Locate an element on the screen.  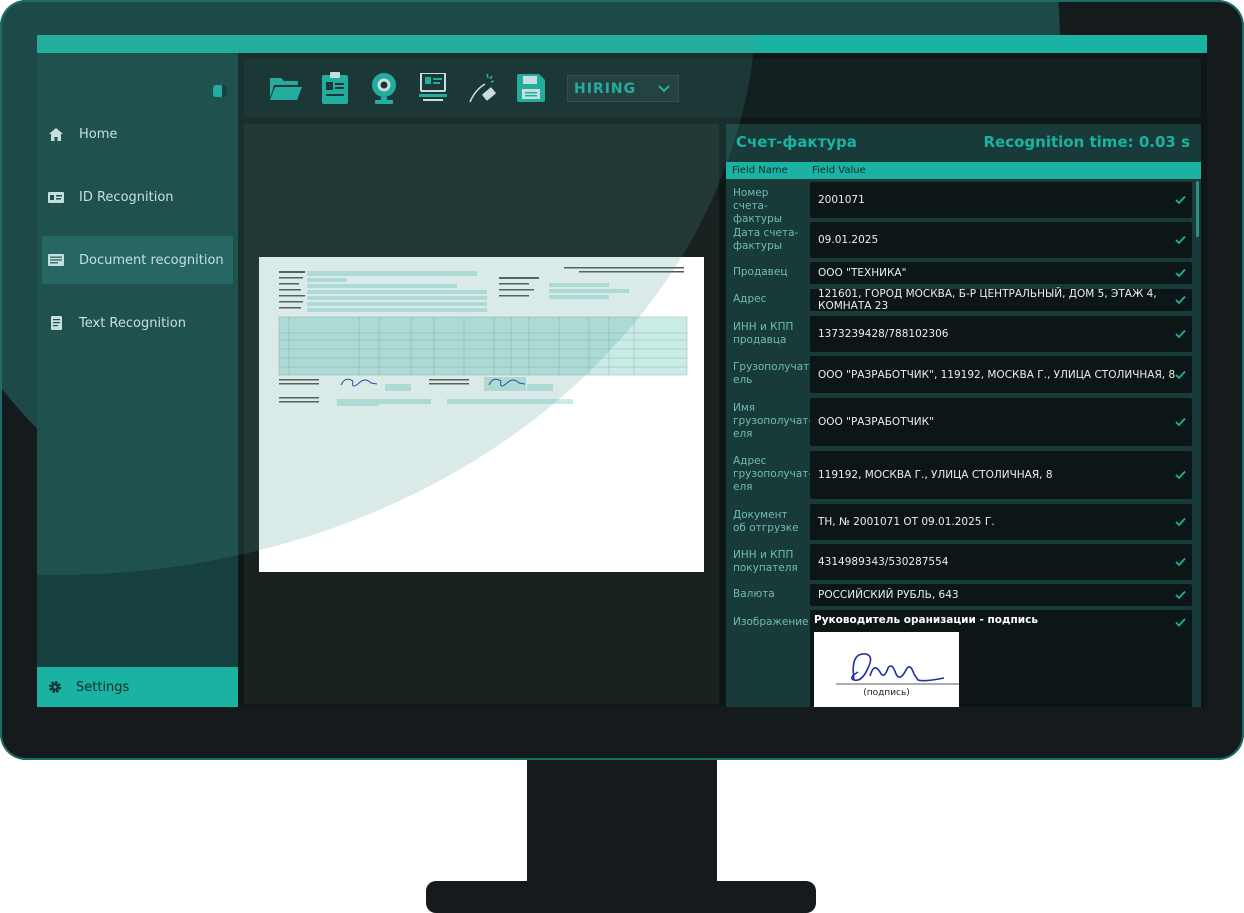
wand-icon is located at coordinates (482, 88).